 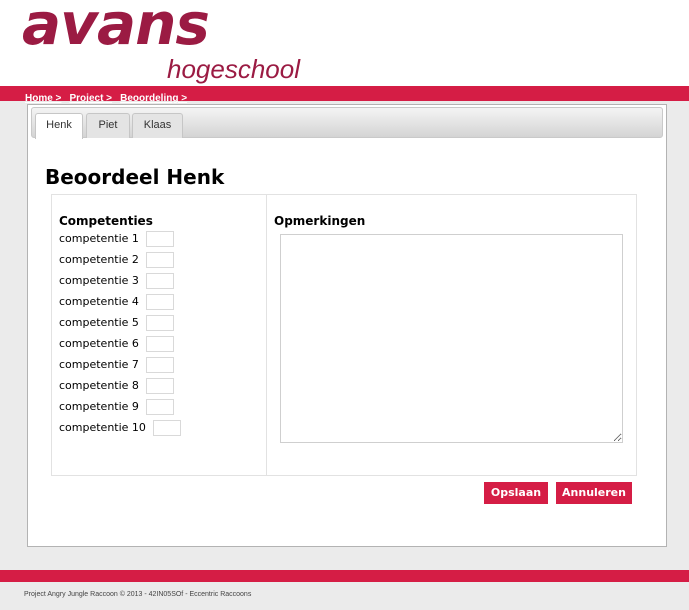 What do you see at coordinates (99, 406) in the screenshot?
I see `competency-label: competentie 9` at bounding box center [99, 406].